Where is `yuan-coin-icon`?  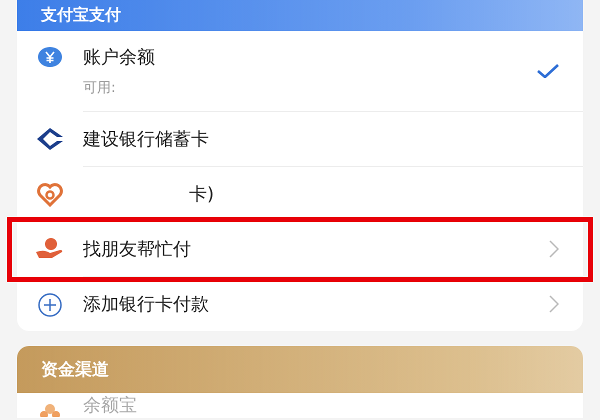 yuan-coin-icon is located at coordinates (50, 57).